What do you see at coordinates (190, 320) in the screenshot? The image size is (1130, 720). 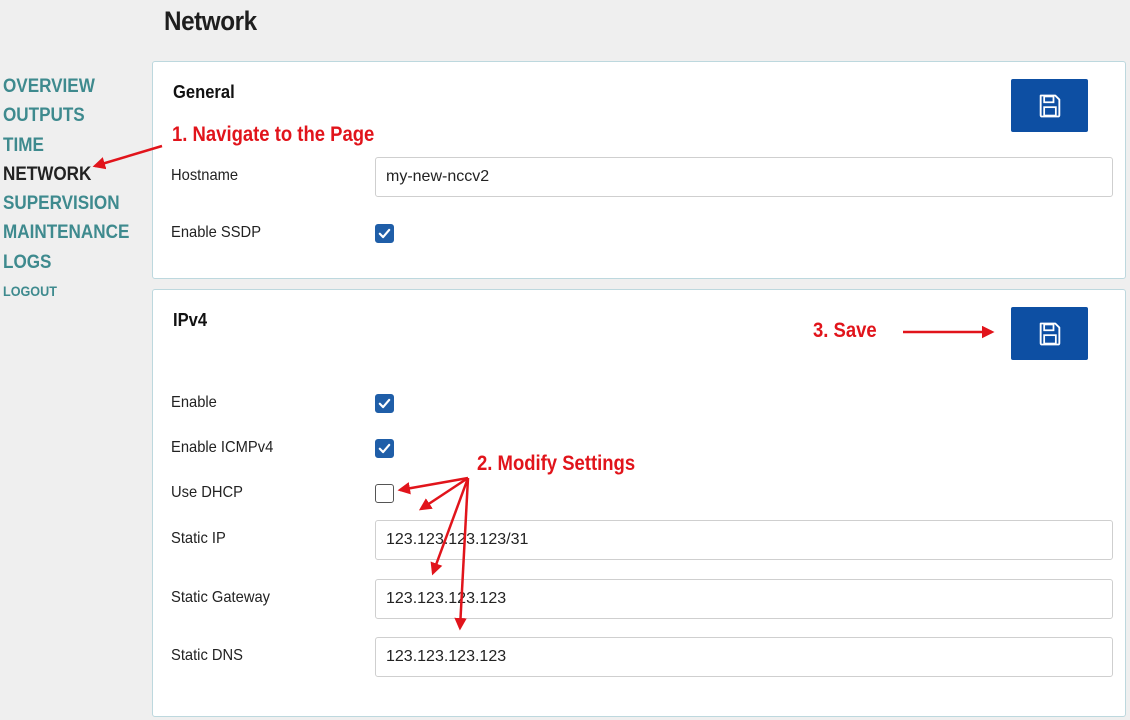 I see `ipv4-title: IPv4` at bounding box center [190, 320].